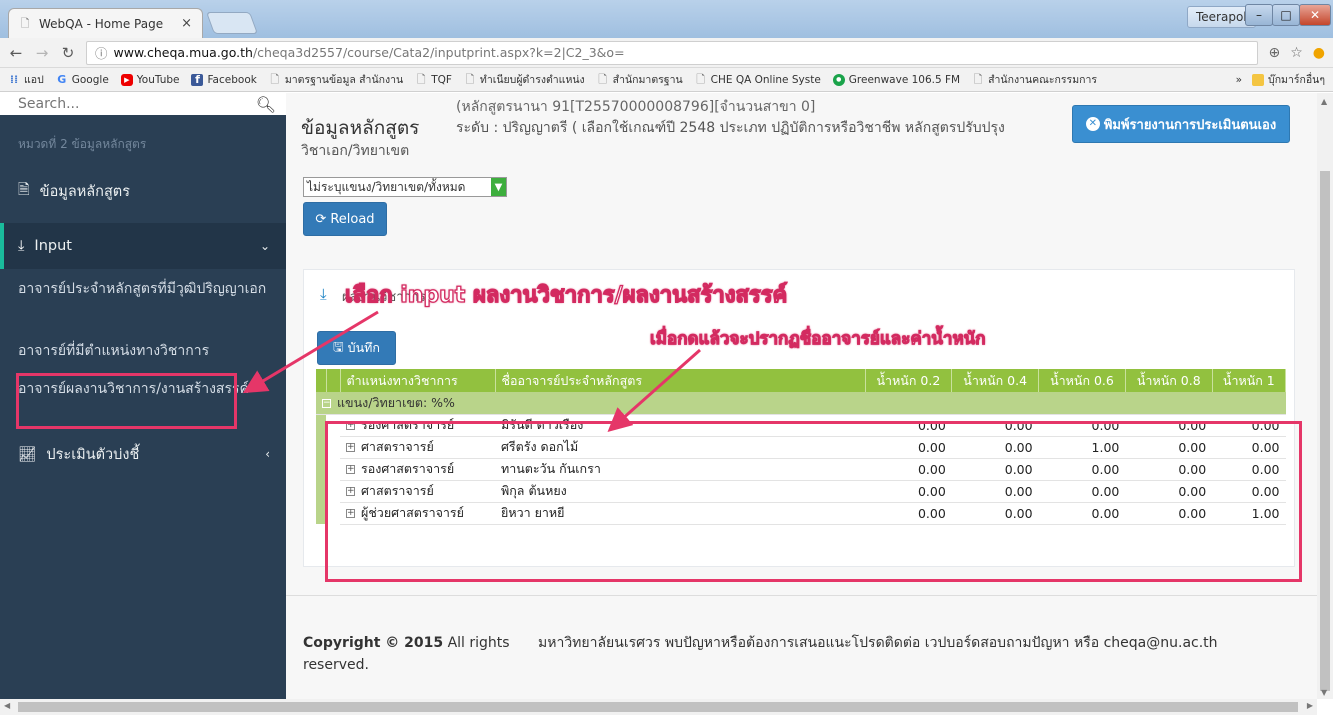 The width and height of the screenshot is (1333, 715). I want to click on page-title: ข้อมูลหลักสูตร, so click(360, 128).